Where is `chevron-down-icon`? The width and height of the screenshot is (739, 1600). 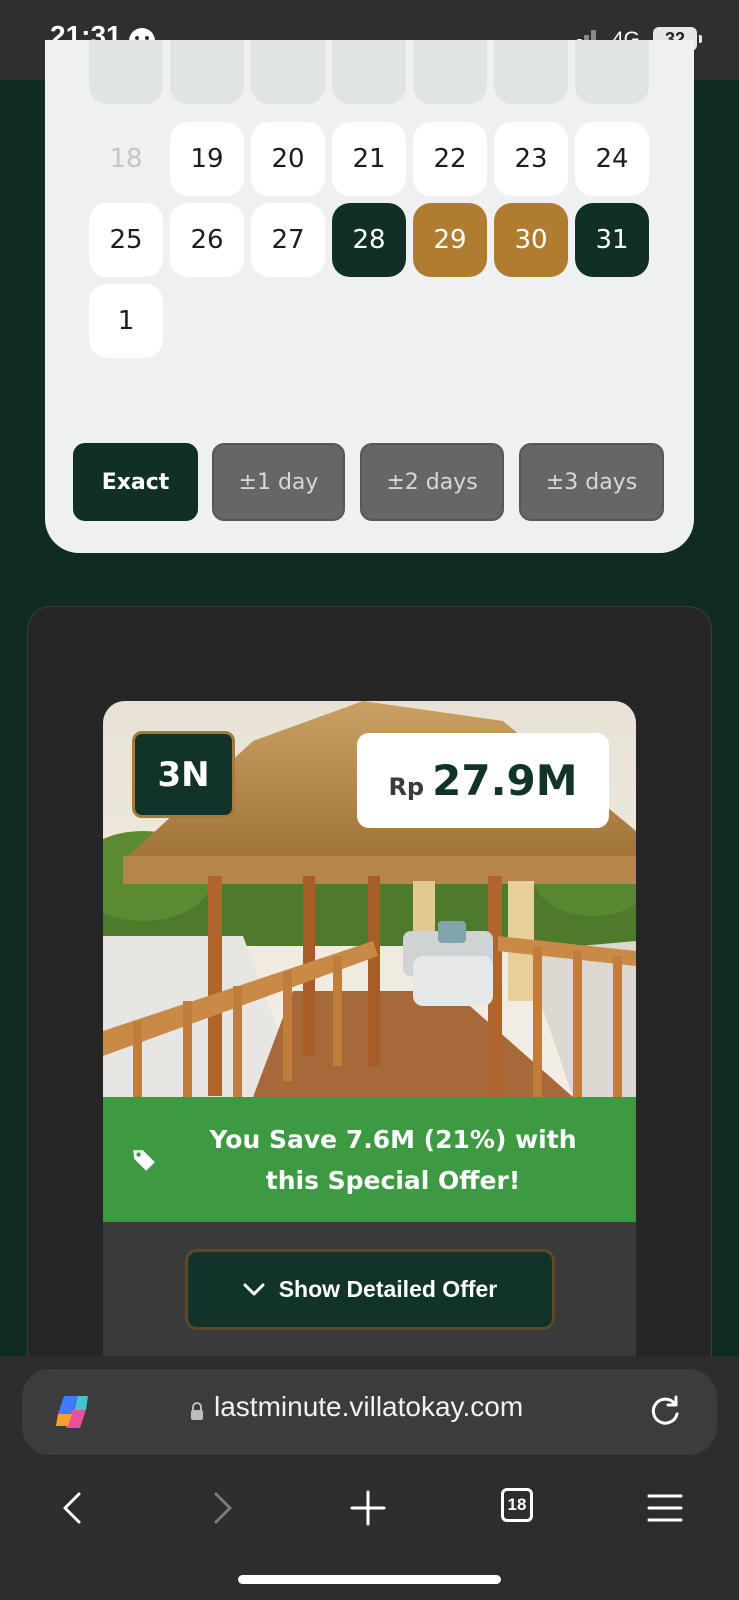 chevron-down-icon is located at coordinates (254, 1289).